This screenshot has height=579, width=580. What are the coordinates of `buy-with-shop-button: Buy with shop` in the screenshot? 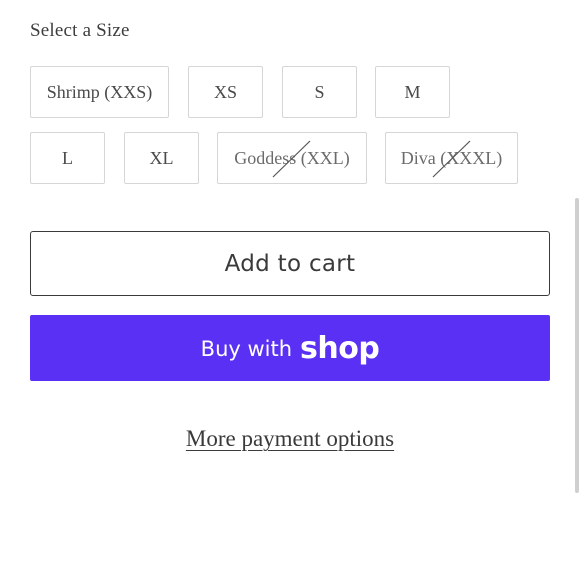 It's located at (290, 348).